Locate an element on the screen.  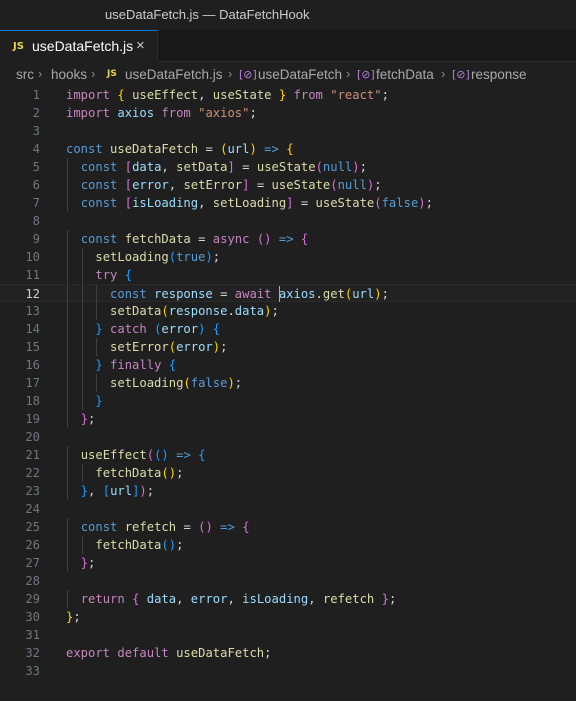
breadcrumb-item-src: src is located at coordinates (25, 74).